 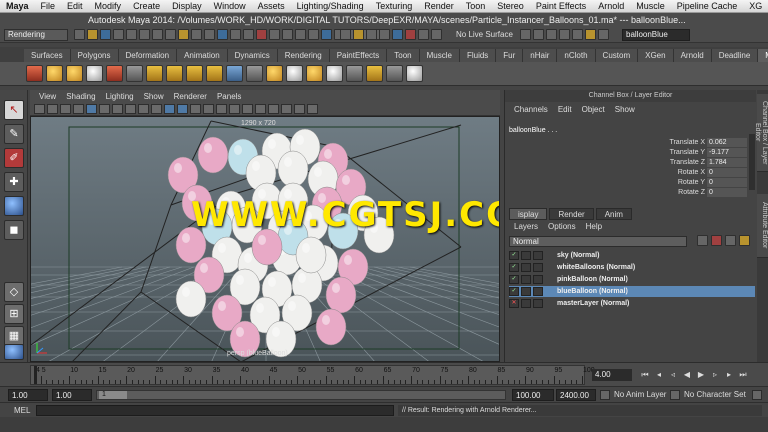 I want to click on go-to-start-icon: ⏮, so click(x=645, y=375).